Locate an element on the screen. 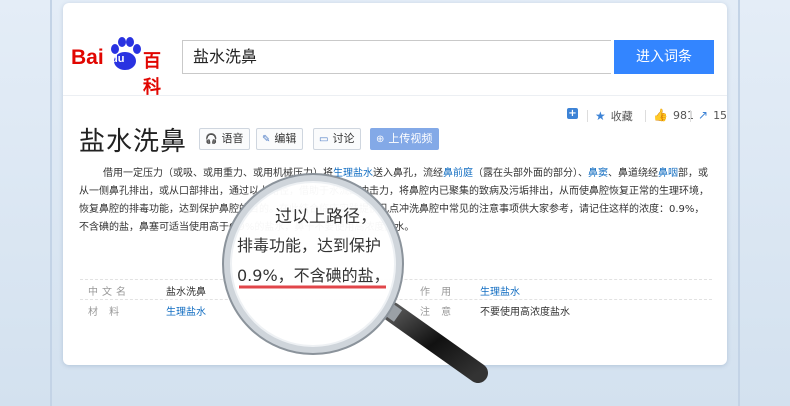  entry-actions: + ★ 收藏 👍 981 ↗ 154 is located at coordinates (647, 116).